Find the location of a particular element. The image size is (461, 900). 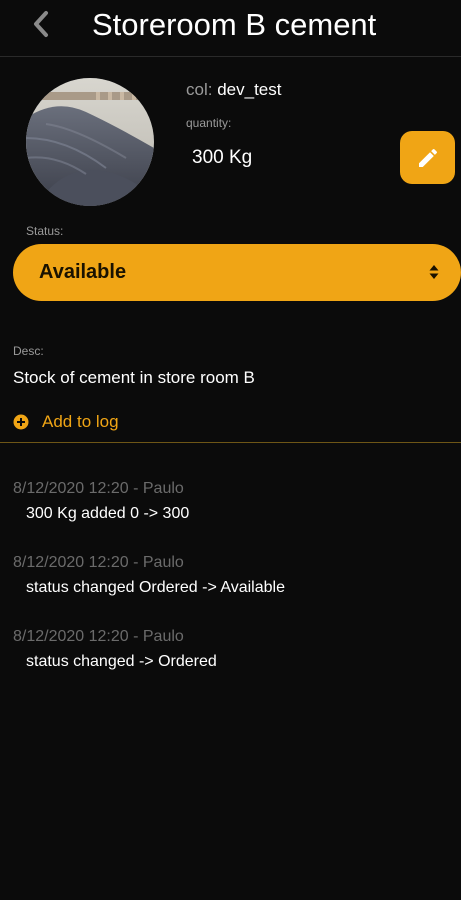

log-entry-text: status changed Ordered -> Available is located at coordinates (155, 587).